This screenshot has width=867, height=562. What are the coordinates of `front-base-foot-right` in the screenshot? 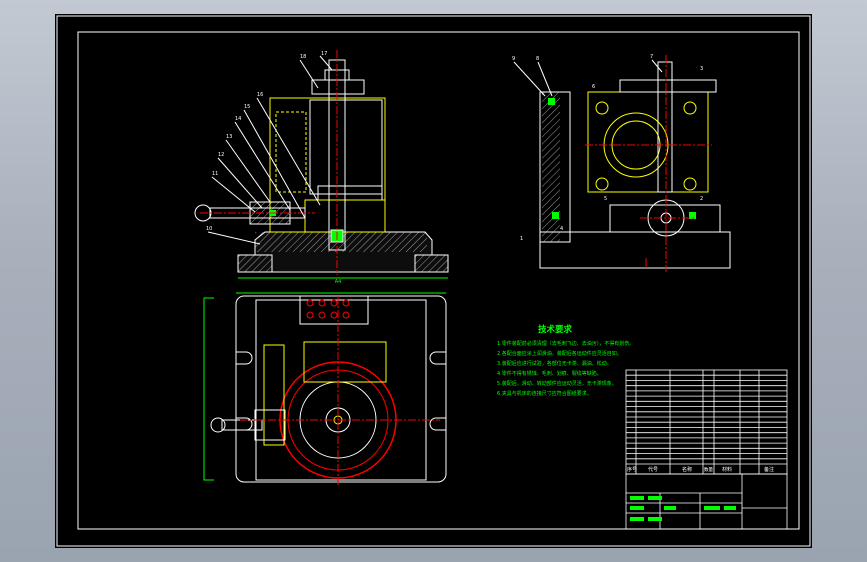 It's located at (431, 263).